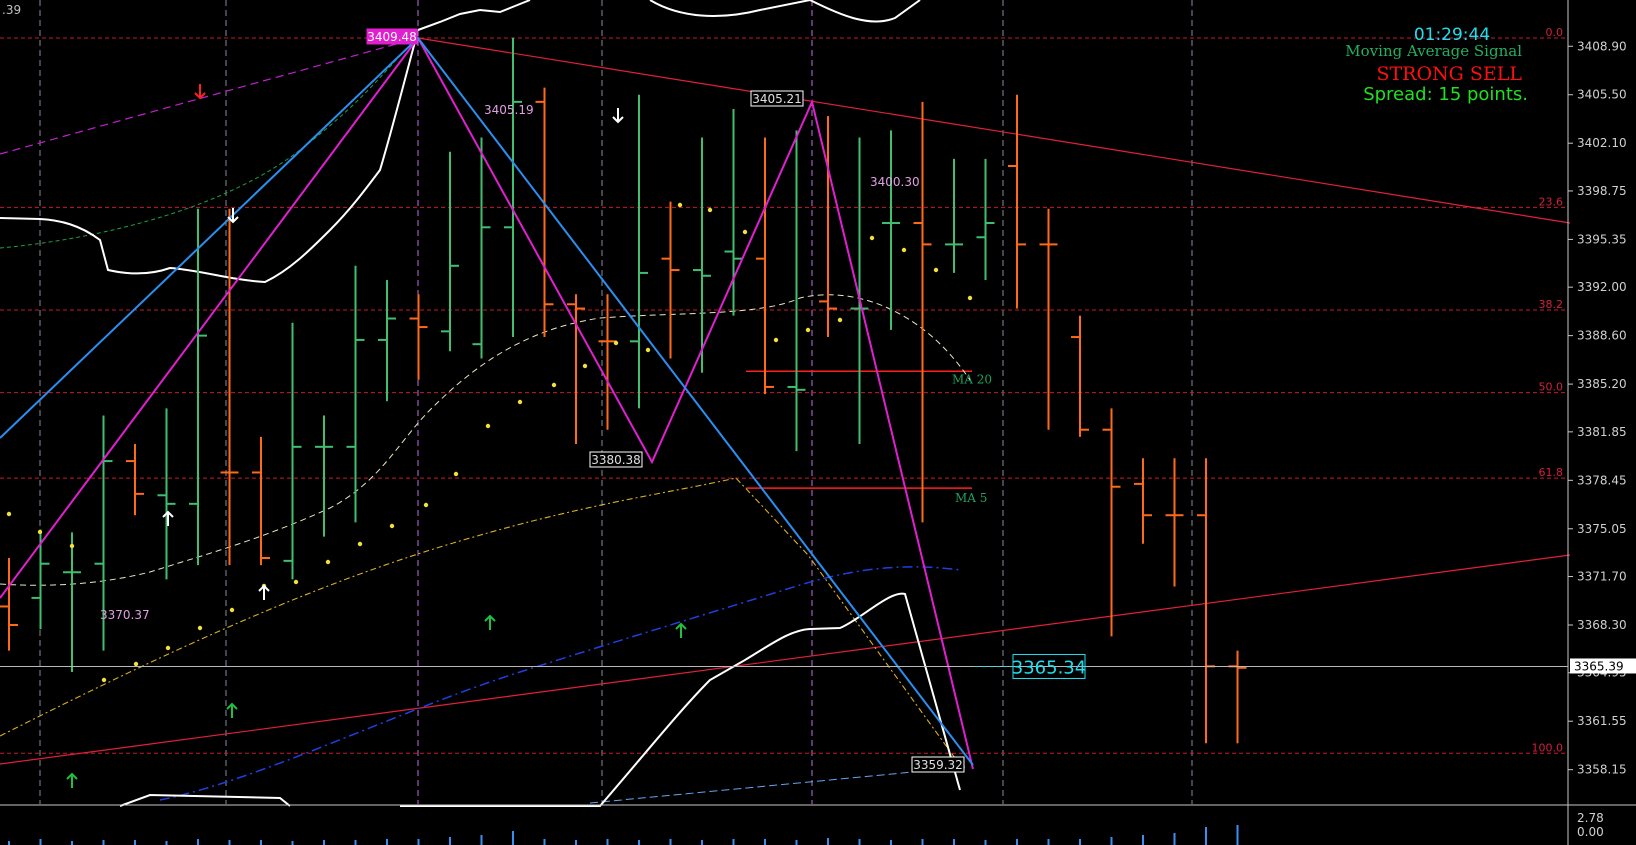 This screenshot has width=1636, height=845. Describe the element at coordinates (1555, 32) in the screenshot. I see `fib-level-label: 0.0` at that location.